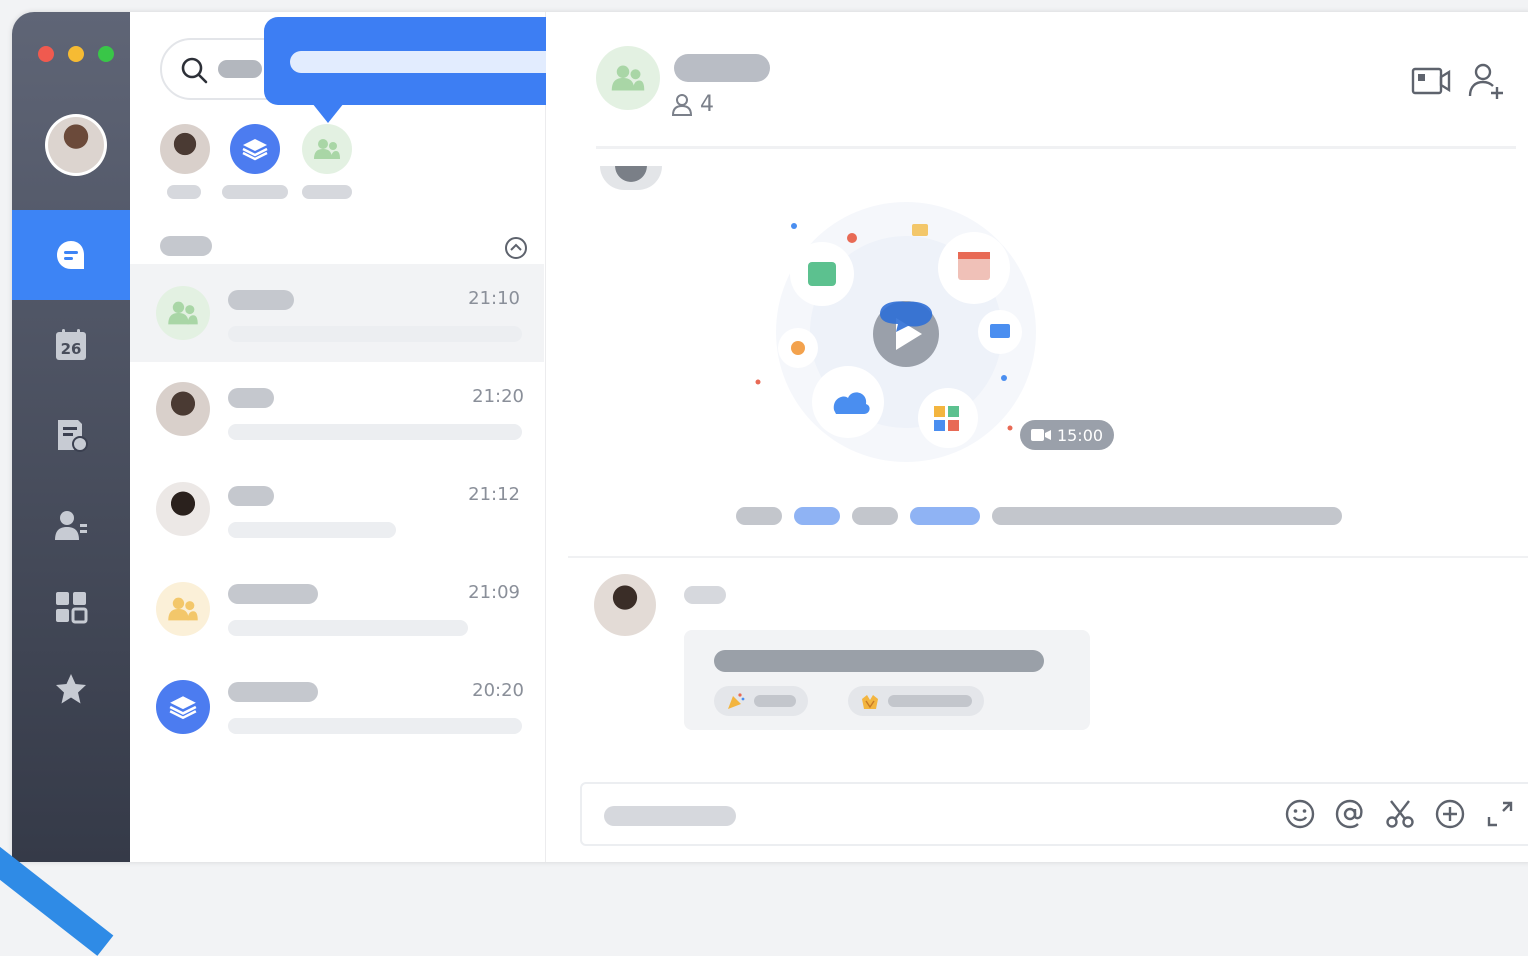 The height and width of the screenshot is (956, 1528). Describe the element at coordinates (1054, 814) in the screenshot. I see `message-composer` at that location.